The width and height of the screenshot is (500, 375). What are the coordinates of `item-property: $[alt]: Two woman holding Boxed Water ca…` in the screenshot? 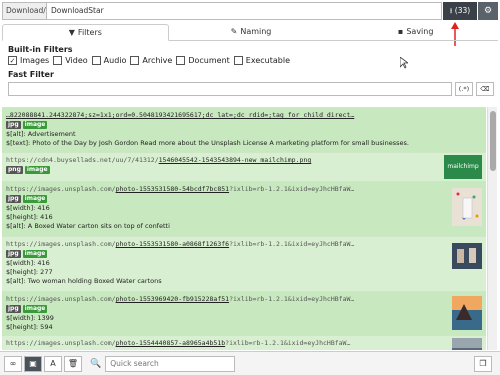 It's located at (84, 281).